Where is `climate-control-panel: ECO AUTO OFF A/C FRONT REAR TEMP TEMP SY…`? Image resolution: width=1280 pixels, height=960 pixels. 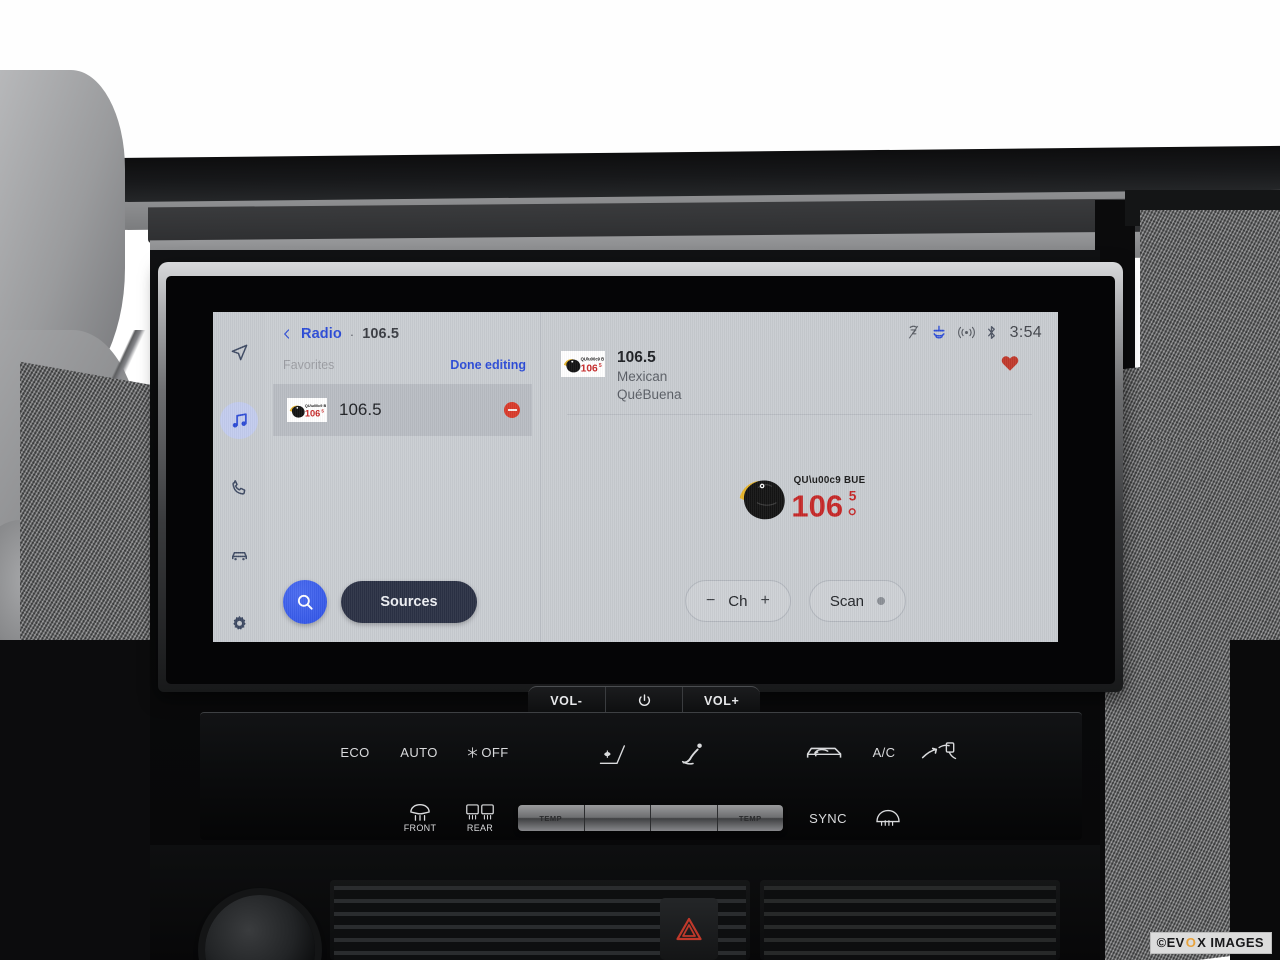 climate-control-panel: ECO AUTO OFF A/C FRONT REAR TEMP TEMP SY… is located at coordinates (641, 776).